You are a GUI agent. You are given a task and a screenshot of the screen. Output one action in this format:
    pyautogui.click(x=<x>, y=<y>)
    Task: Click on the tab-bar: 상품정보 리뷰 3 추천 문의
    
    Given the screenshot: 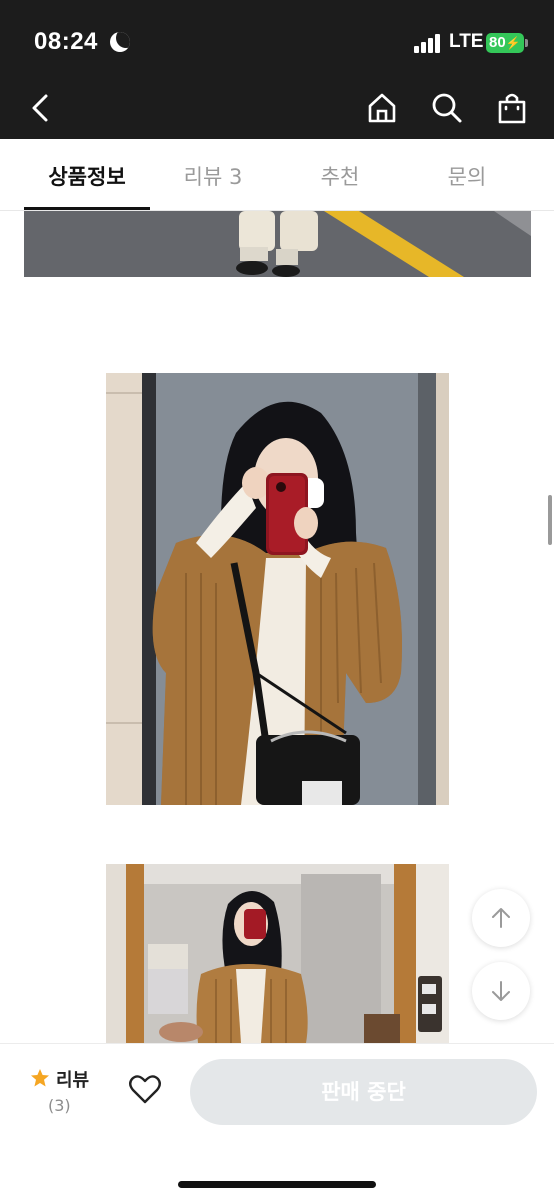 What is the action you would take?
    pyautogui.click(x=277, y=175)
    